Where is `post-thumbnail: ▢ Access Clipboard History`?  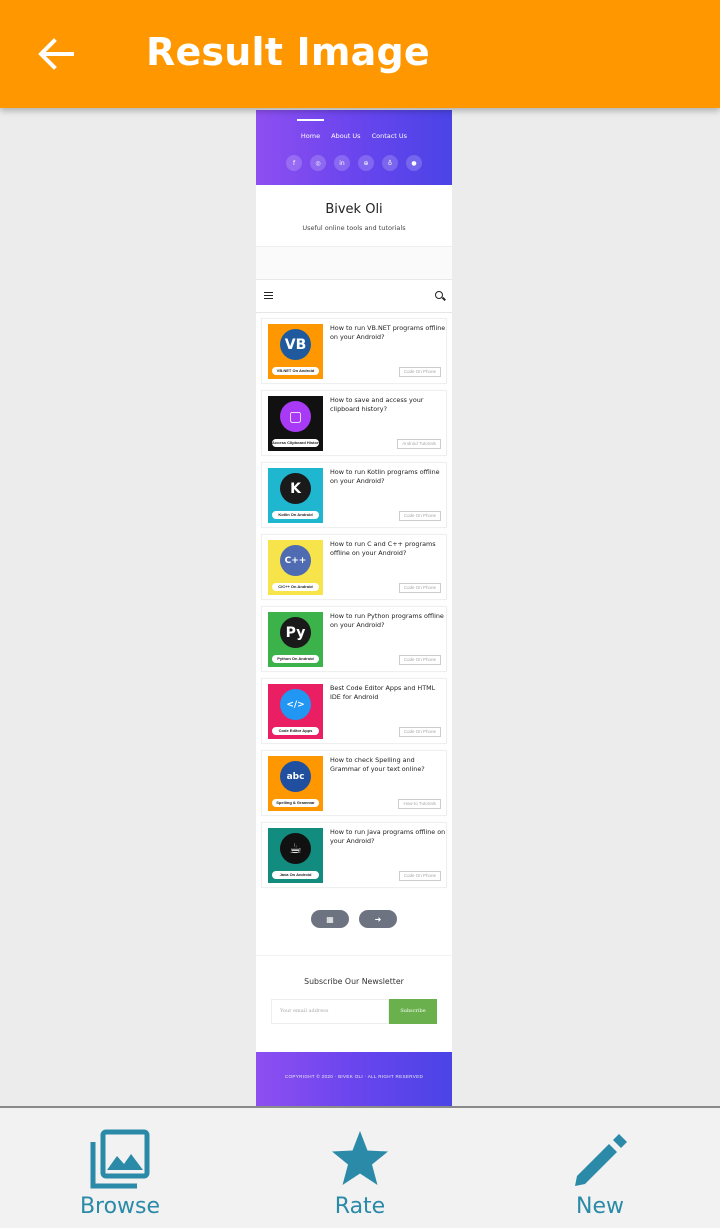 post-thumbnail: ▢ Access Clipboard History is located at coordinates (295, 423).